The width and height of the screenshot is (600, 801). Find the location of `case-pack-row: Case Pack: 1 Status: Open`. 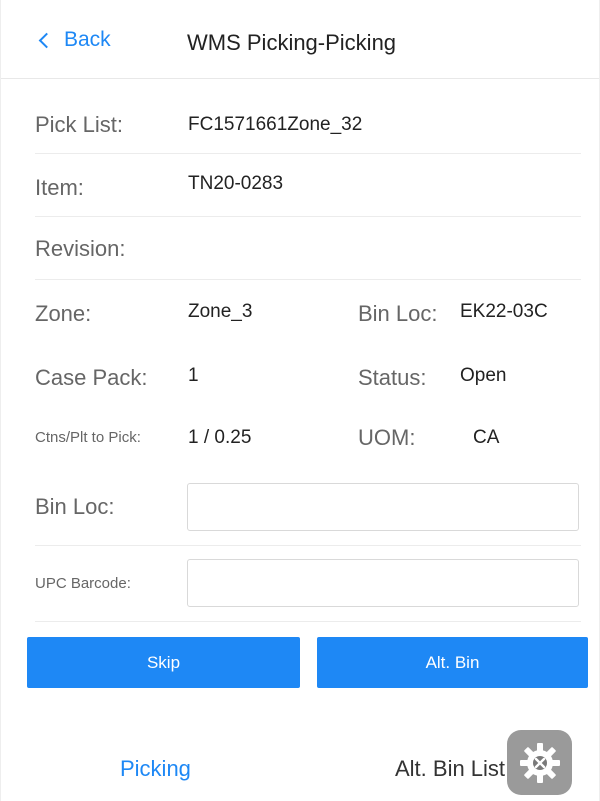

case-pack-row: Case Pack: 1 Status: Open is located at coordinates (308, 375).